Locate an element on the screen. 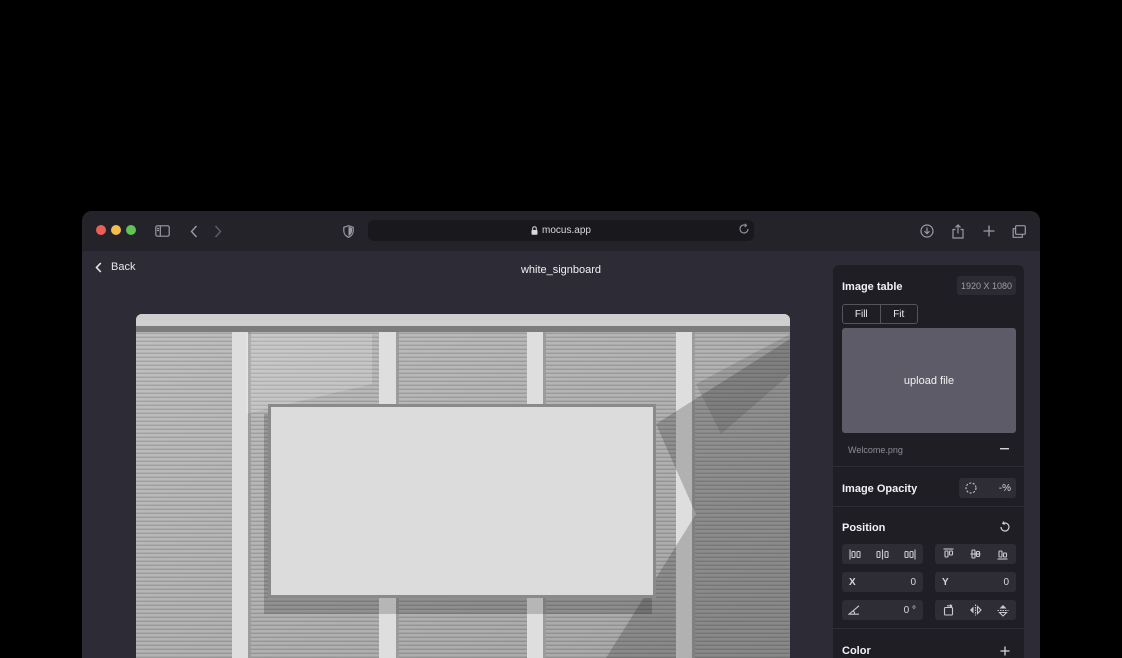  new-tab-icon is located at coordinates (989, 231).